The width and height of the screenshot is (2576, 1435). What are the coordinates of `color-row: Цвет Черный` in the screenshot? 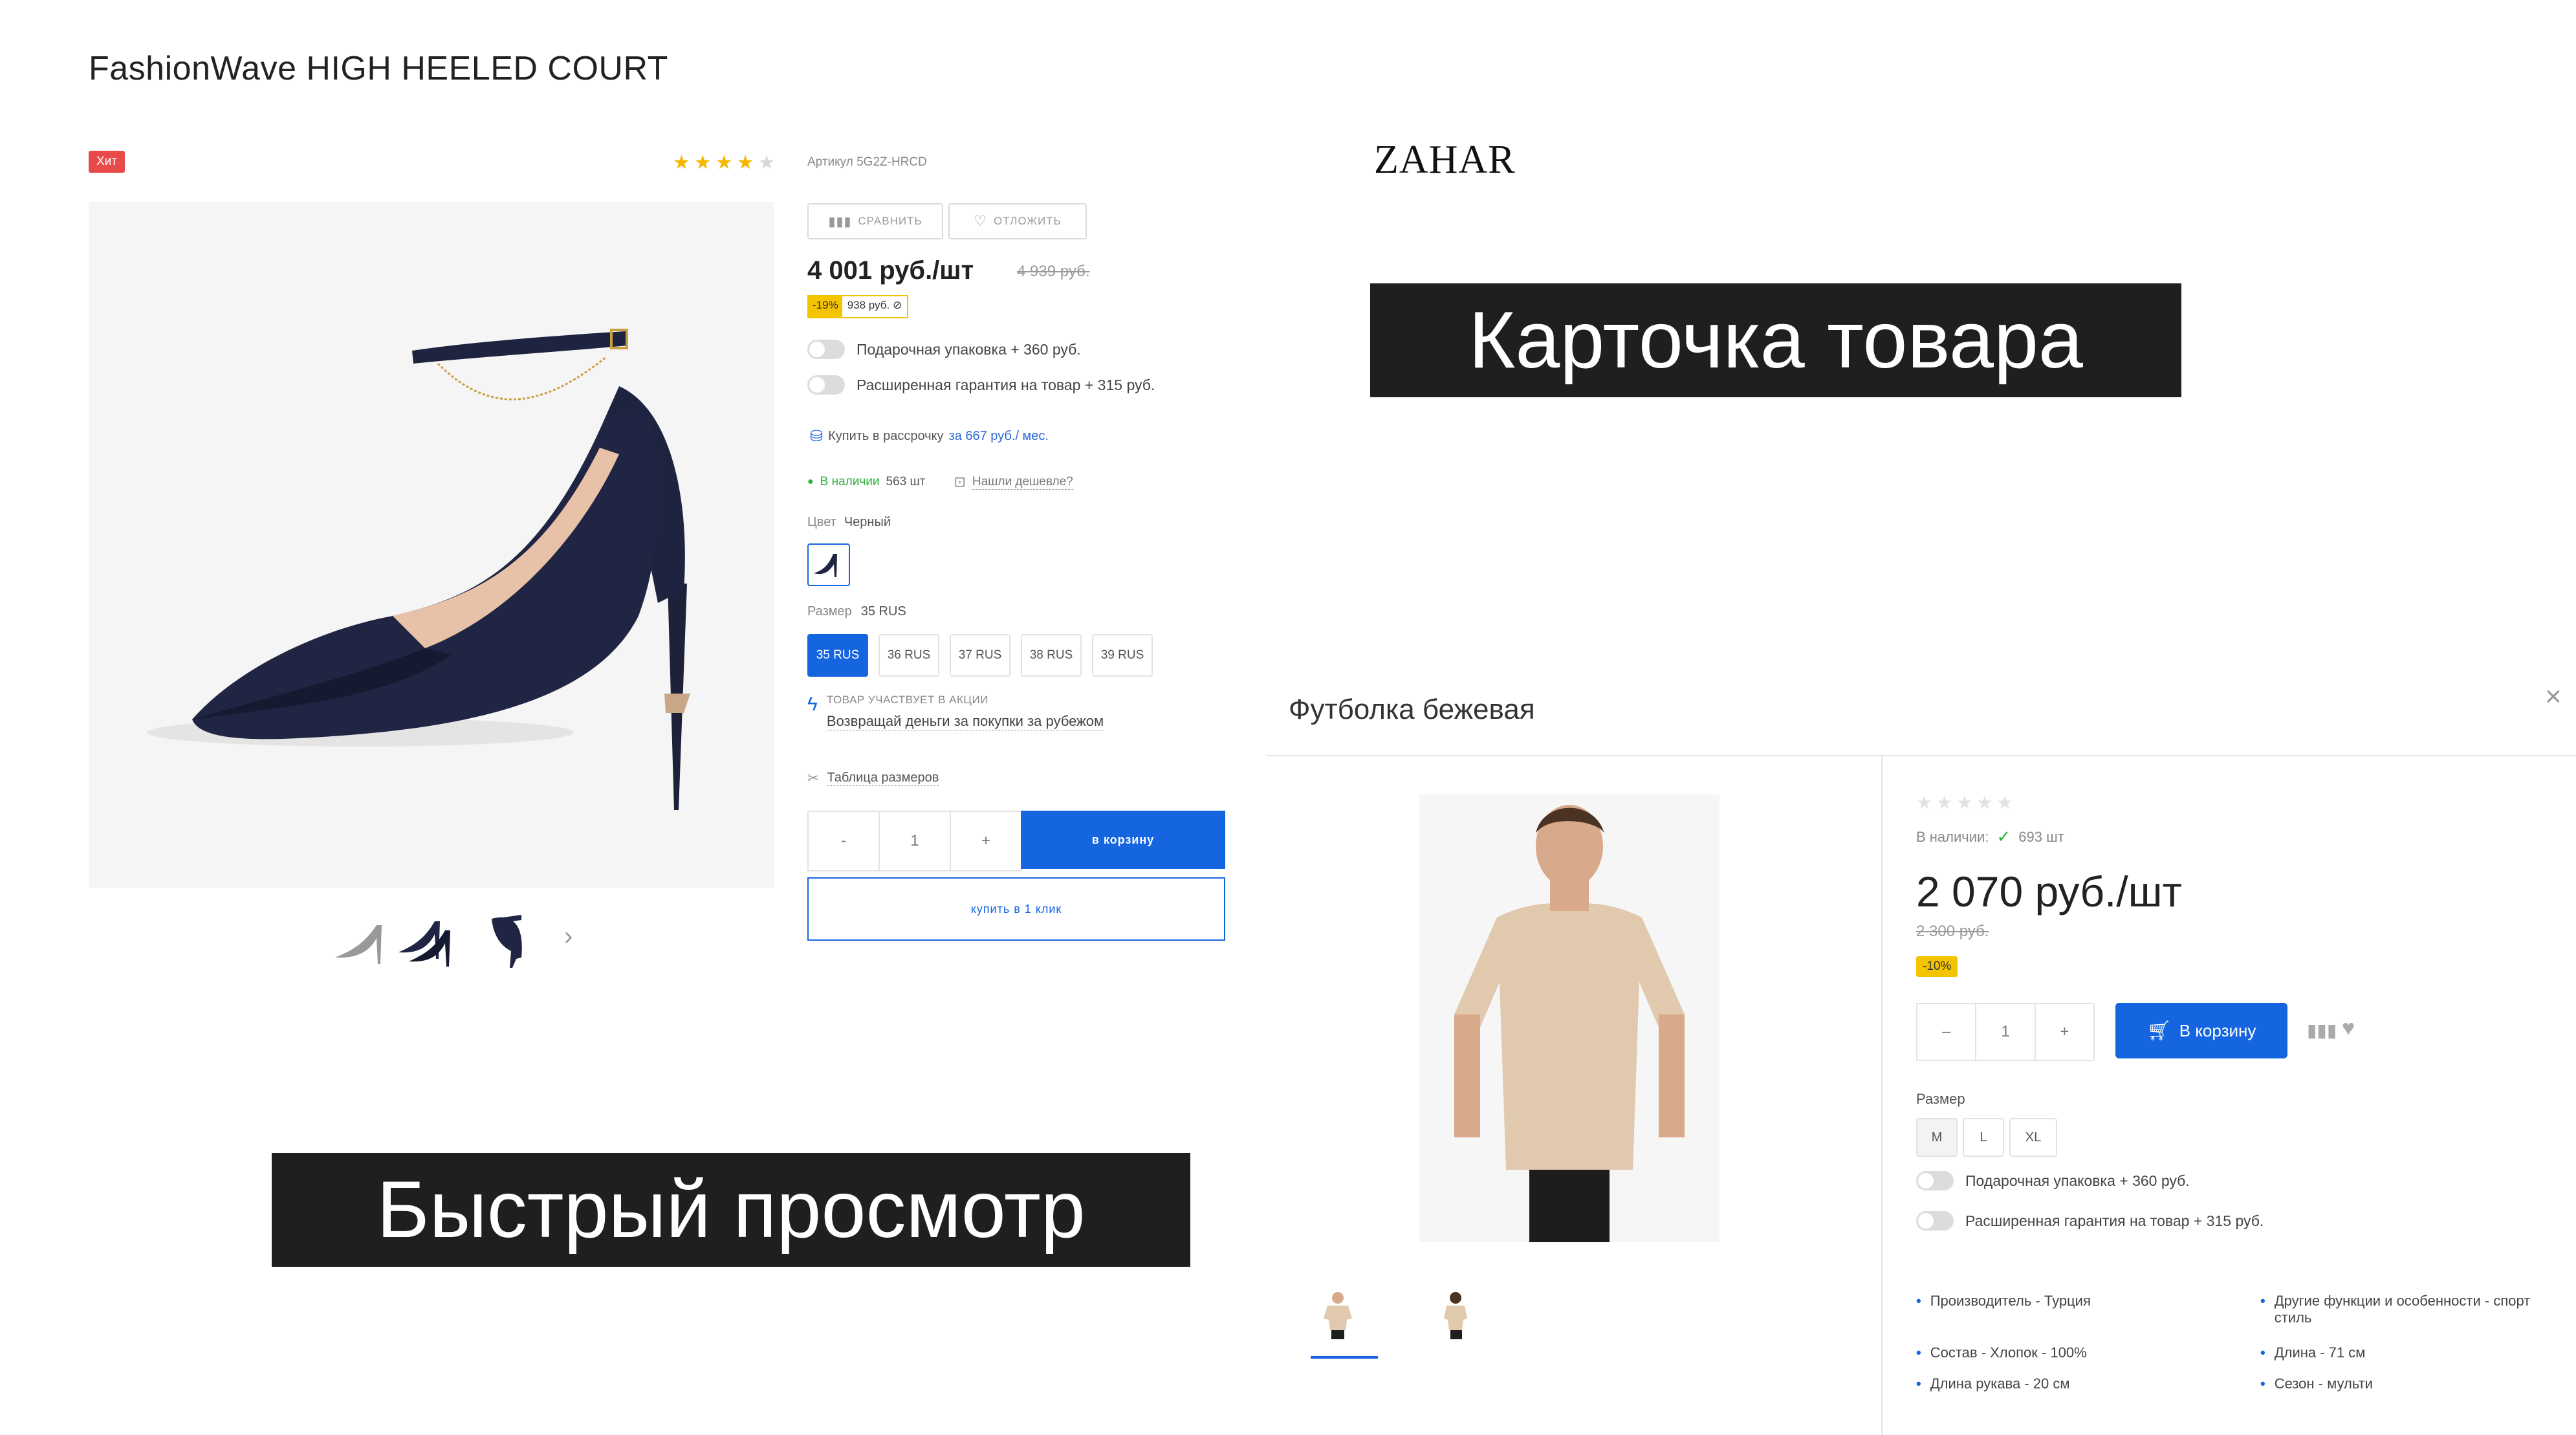 It's located at (849, 522).